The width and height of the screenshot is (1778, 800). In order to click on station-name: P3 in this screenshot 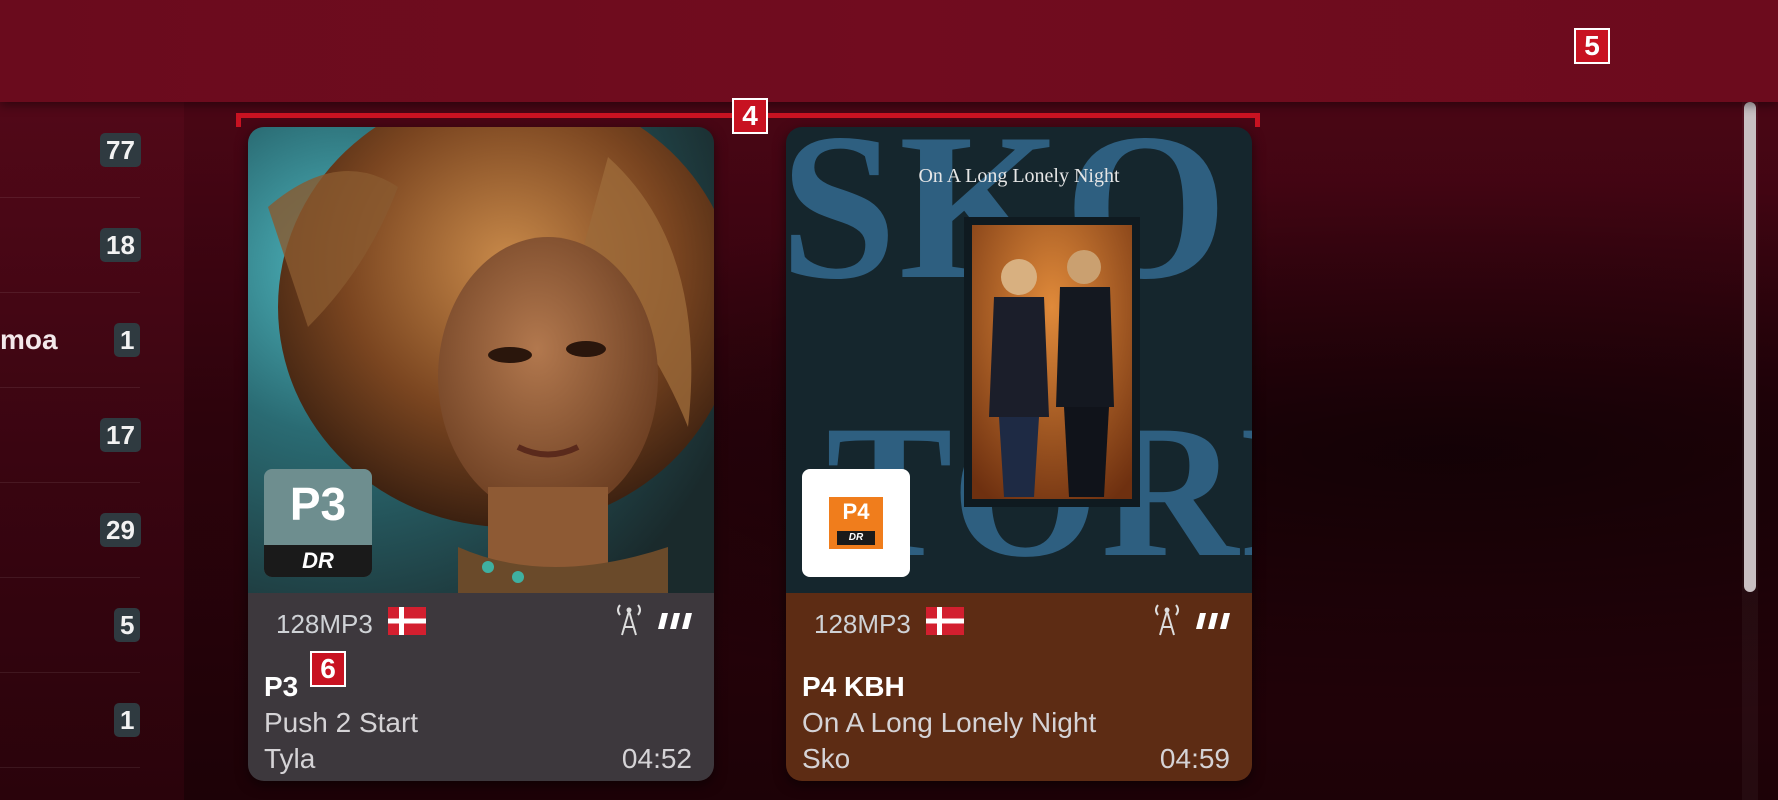, I will do `click(281, 686)`.